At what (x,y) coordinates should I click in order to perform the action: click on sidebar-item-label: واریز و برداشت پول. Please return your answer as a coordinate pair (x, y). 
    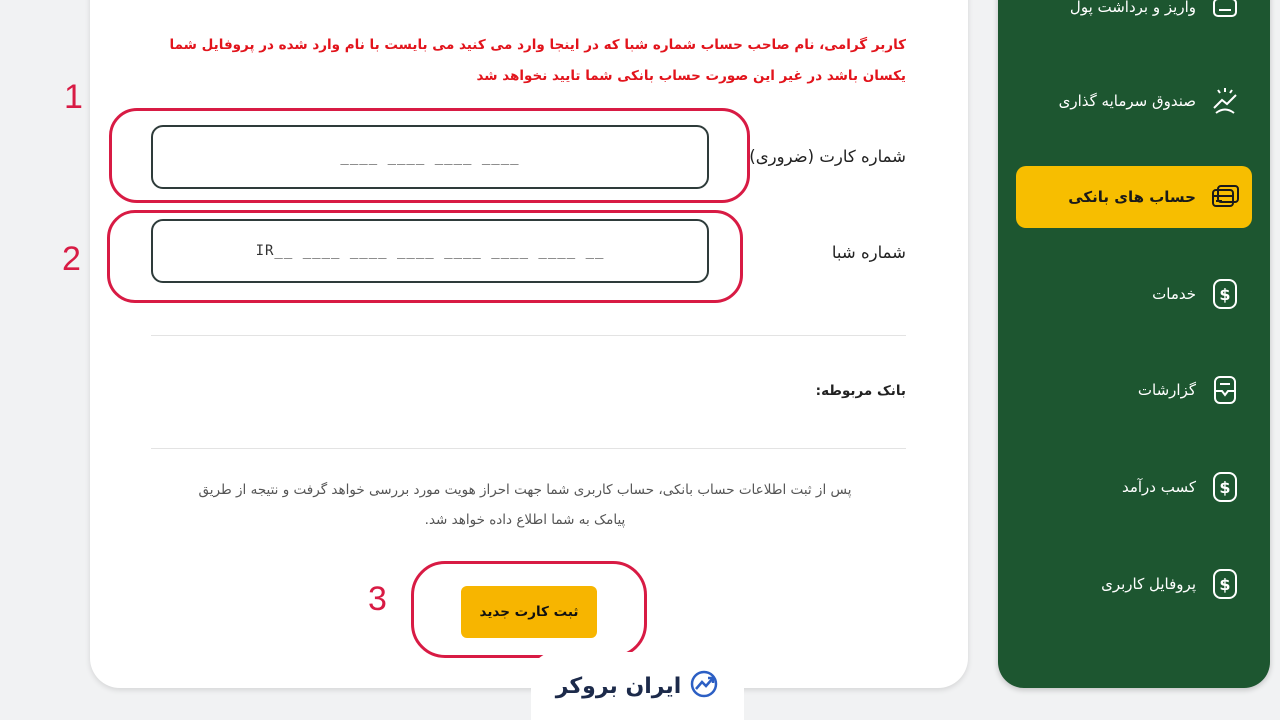
    Looking at the image, I should click on (1132, 8).